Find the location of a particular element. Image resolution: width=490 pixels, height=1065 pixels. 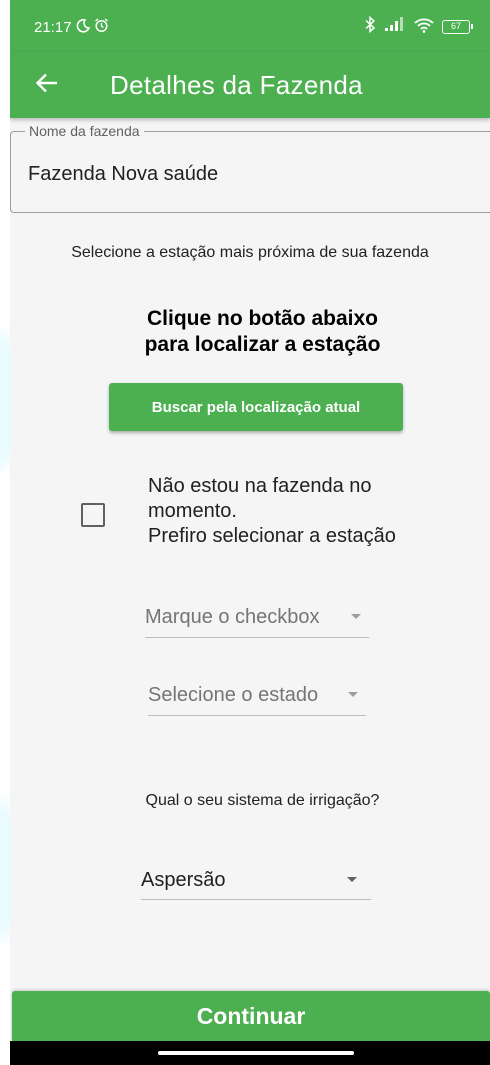

farm-name-label: Nome da fazenda is located at coordinates (84, 131).